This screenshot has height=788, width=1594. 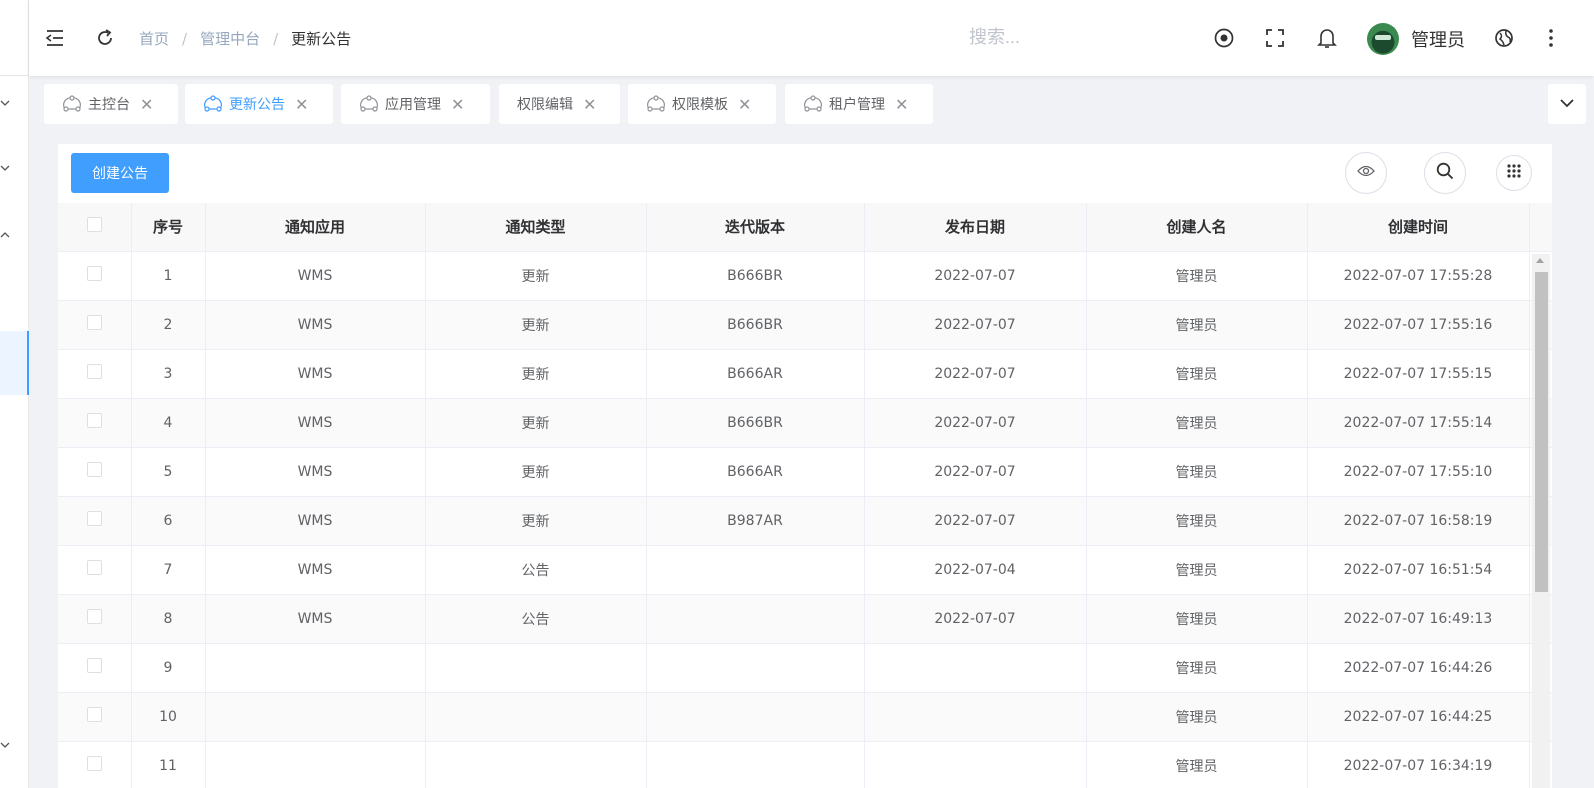 I want to click on columns-setting-button, so click(x=1514, y=173).